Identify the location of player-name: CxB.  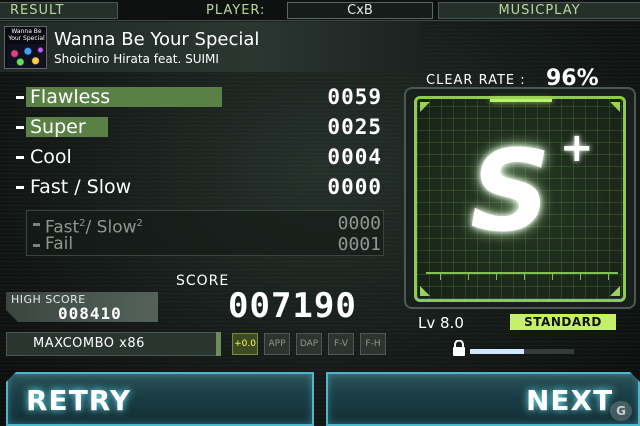
(360, 10).